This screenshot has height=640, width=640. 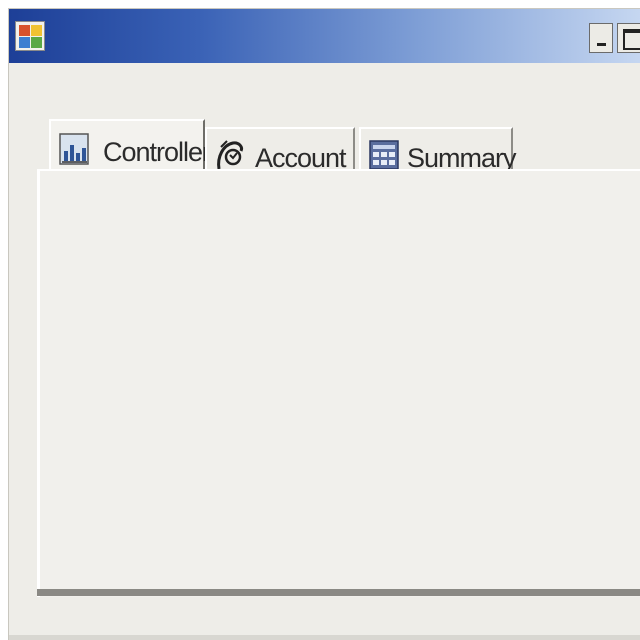 I want to click on window-bottom-edge, so click(x=324, y=637).